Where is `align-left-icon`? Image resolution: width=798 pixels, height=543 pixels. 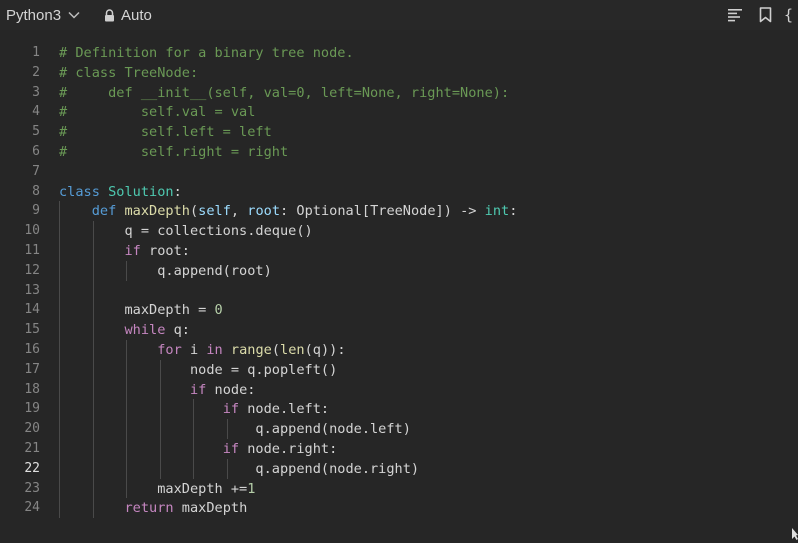 align-left-icon is located at coordinates (735, 15).